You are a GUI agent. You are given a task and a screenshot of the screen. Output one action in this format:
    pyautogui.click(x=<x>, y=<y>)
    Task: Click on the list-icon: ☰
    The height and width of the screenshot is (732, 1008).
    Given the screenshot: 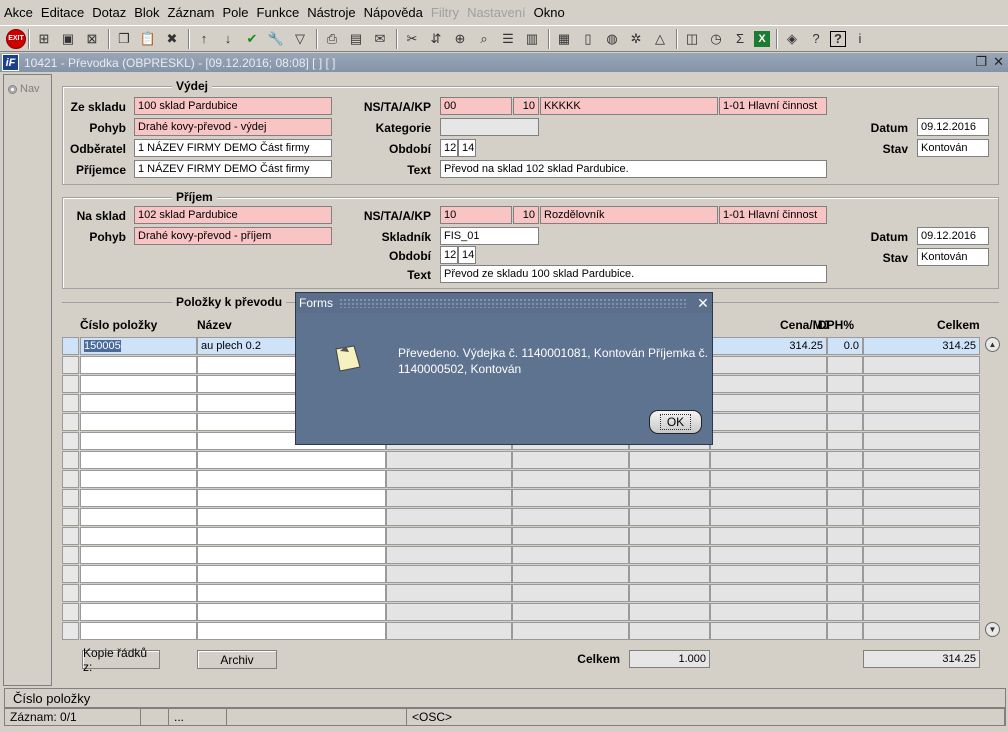 What is the action you would take?
    pyautogui.click(x=508, y=39)
    